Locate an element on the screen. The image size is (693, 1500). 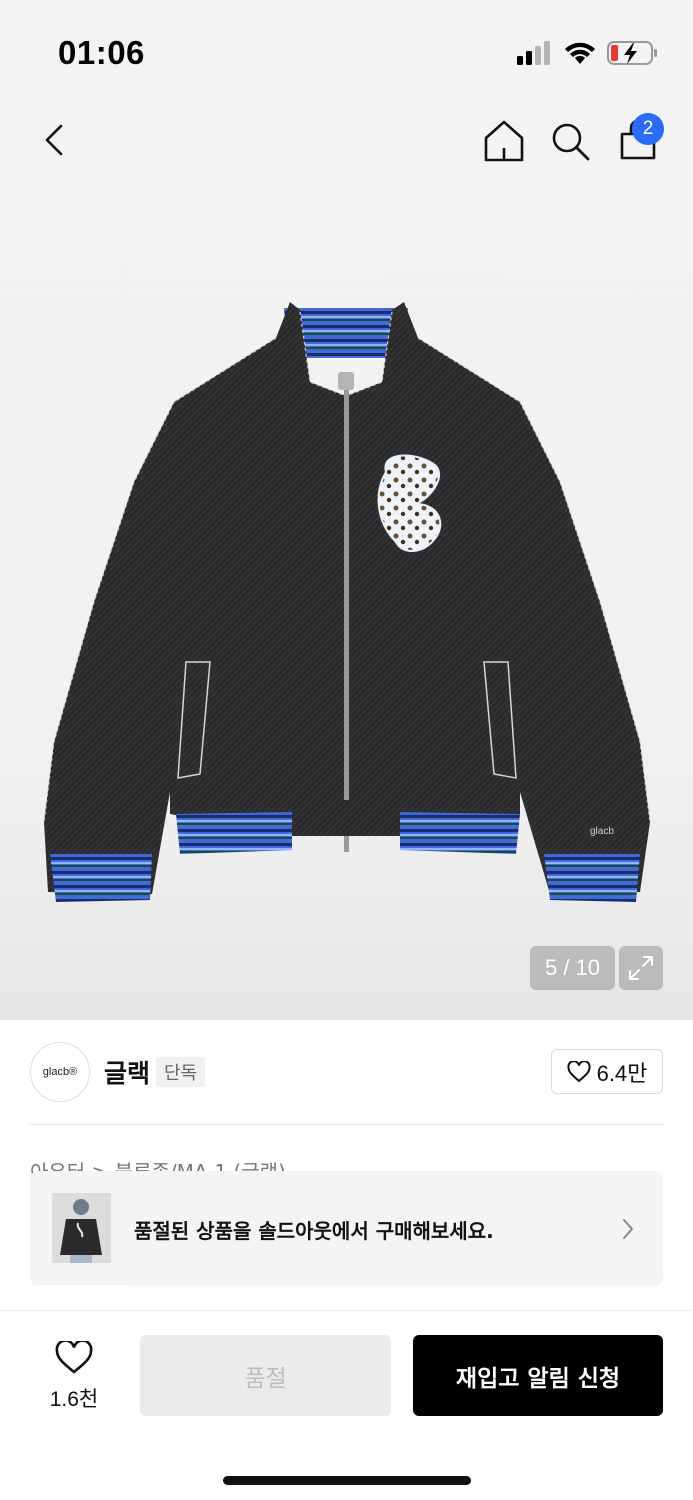
brand-like-button: 6.4만 is located at coordinates (607, 1071).